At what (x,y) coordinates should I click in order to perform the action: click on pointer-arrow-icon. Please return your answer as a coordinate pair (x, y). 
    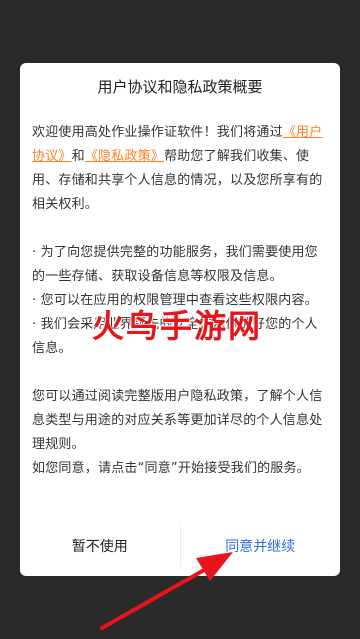
    Looking at the image, I should click on (166, 591).